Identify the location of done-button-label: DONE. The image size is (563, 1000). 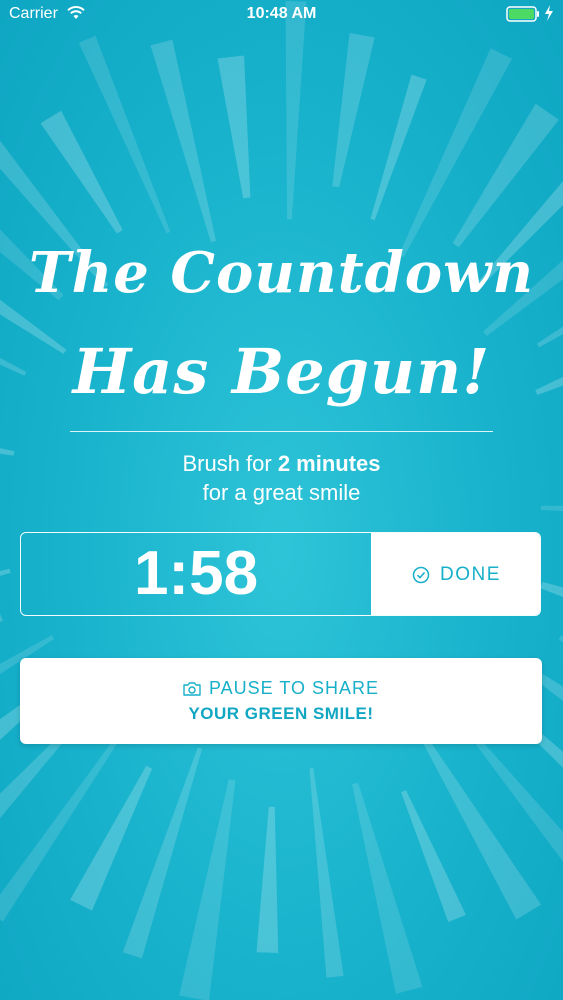
(470, 574).